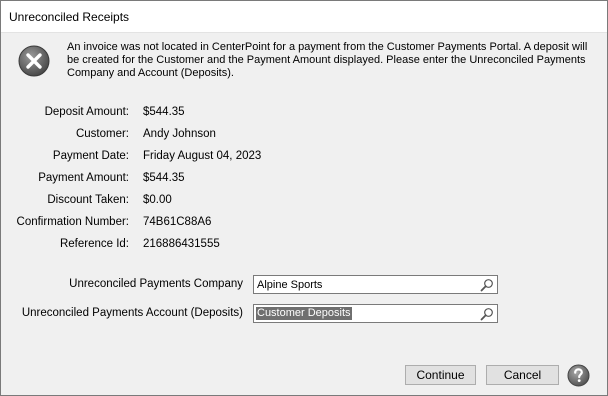 This screenshot has height=396, width=608. I want to click on account-field-label: Unreconciled Payments Account (Deposits), so click(132, 313).